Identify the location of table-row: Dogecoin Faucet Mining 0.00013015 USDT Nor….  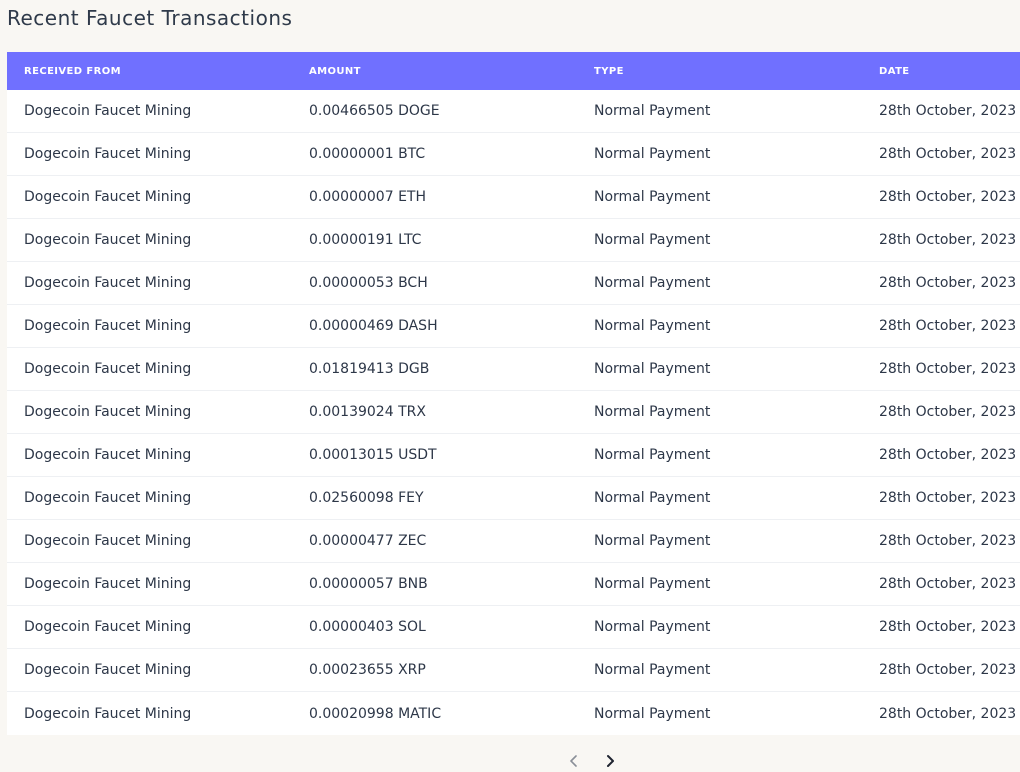
(513, 455).